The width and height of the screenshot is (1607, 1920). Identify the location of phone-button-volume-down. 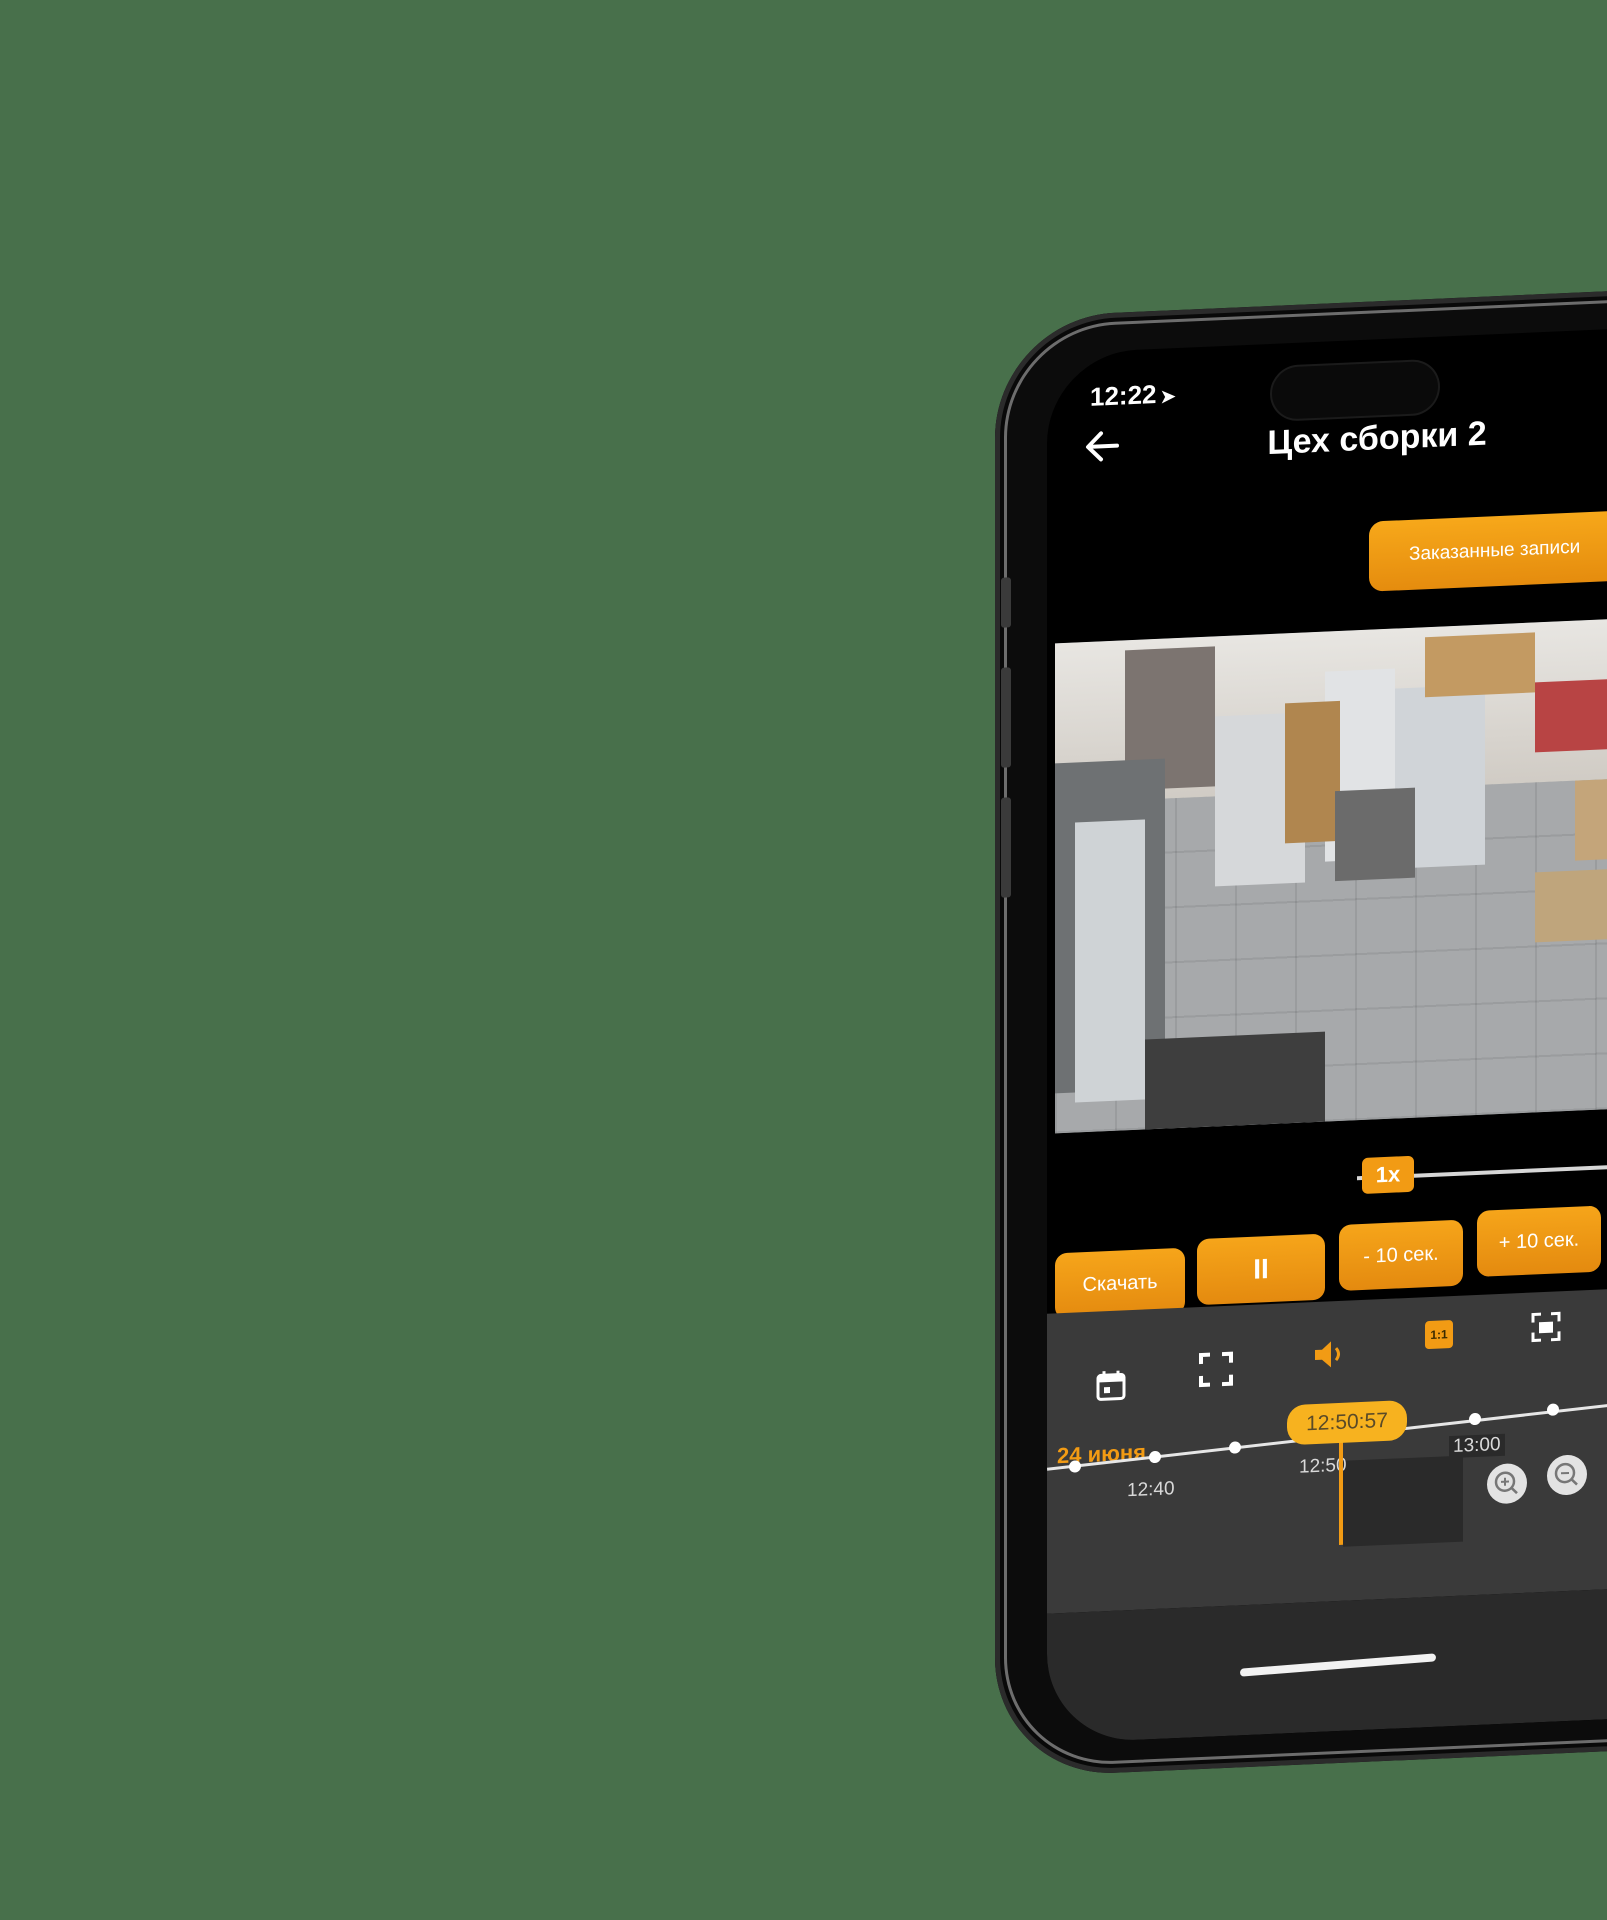
(1006, 847).